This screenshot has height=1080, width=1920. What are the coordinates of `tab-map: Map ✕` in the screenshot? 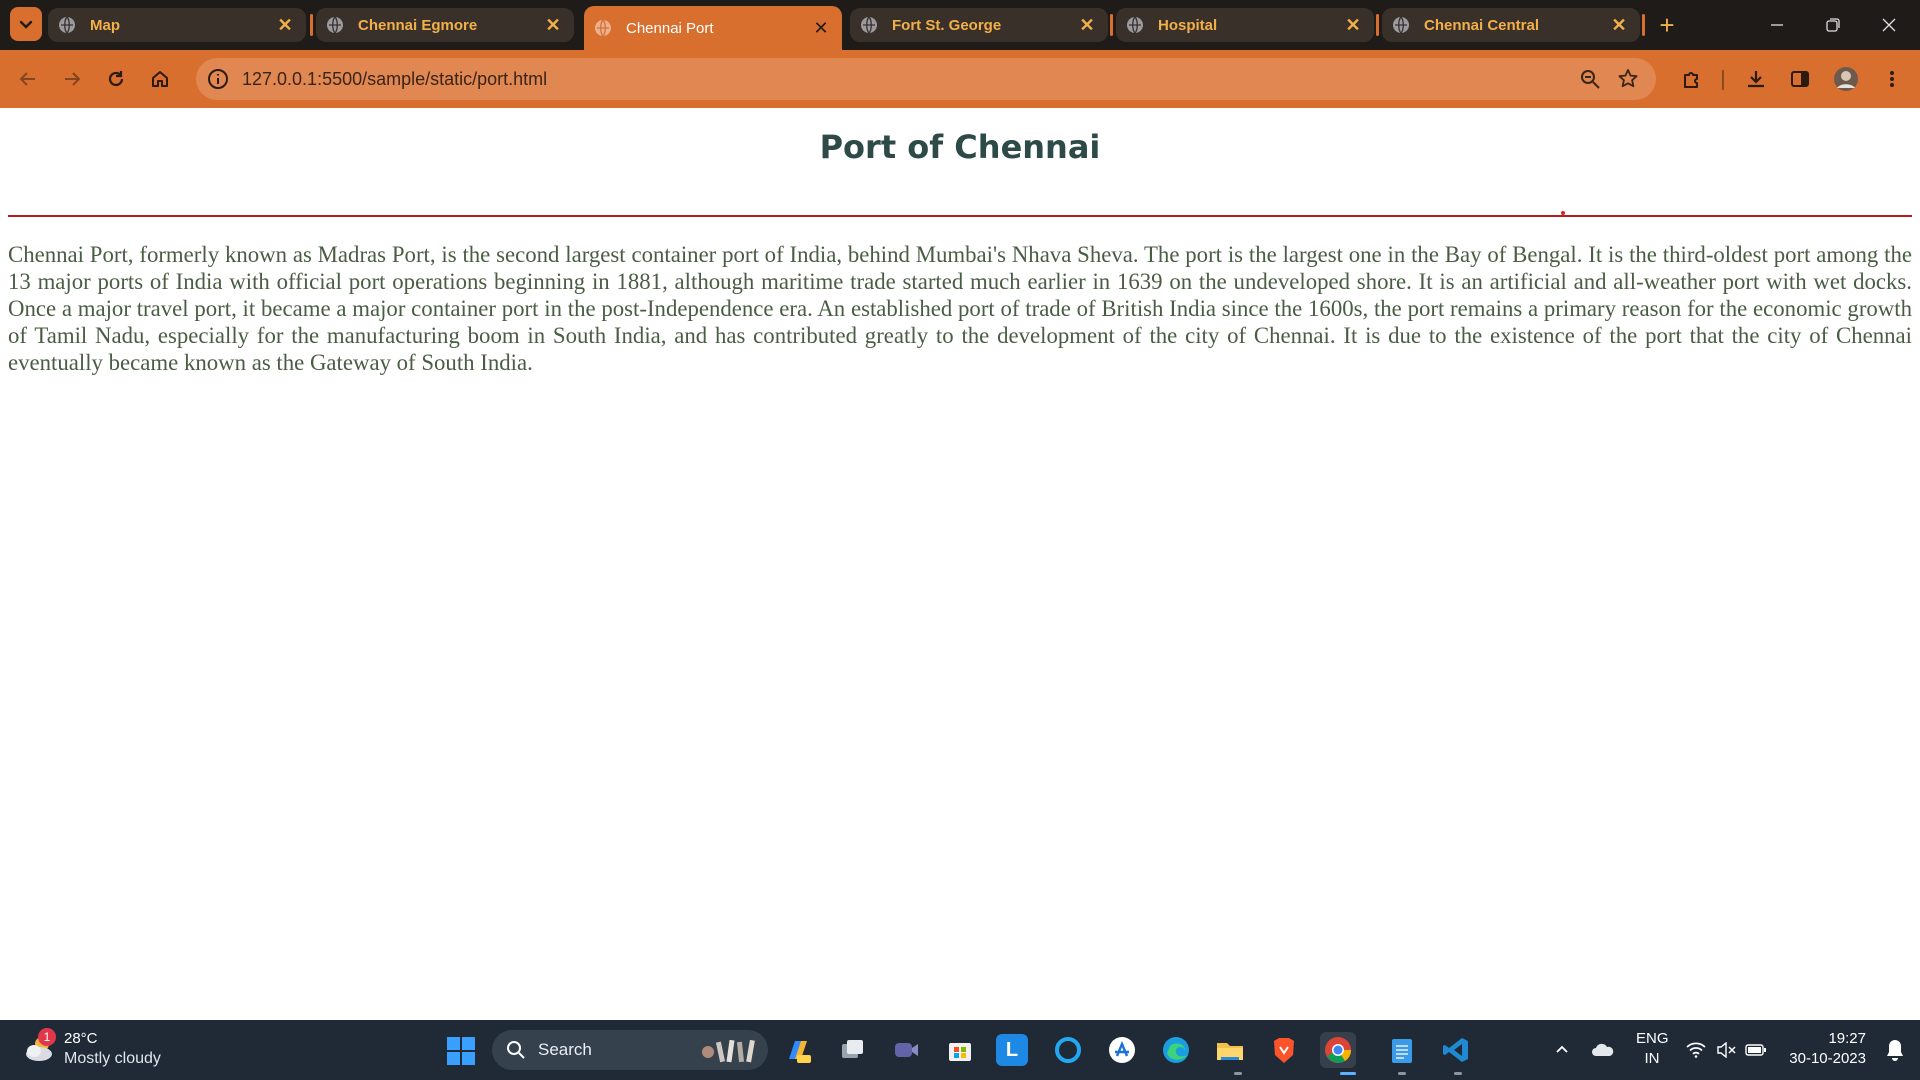 It's located at (177, 25).